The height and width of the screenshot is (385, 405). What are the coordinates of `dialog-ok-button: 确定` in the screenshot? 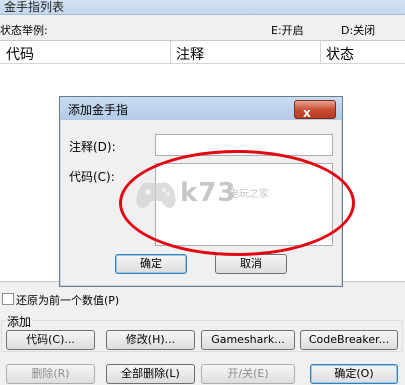 It's located at (151, 264).